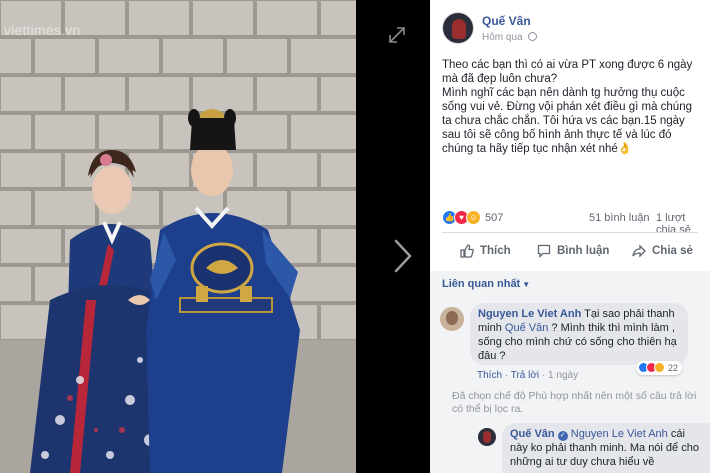  I want to click on haha-reaction-icon: ☺, so click(473, 217).